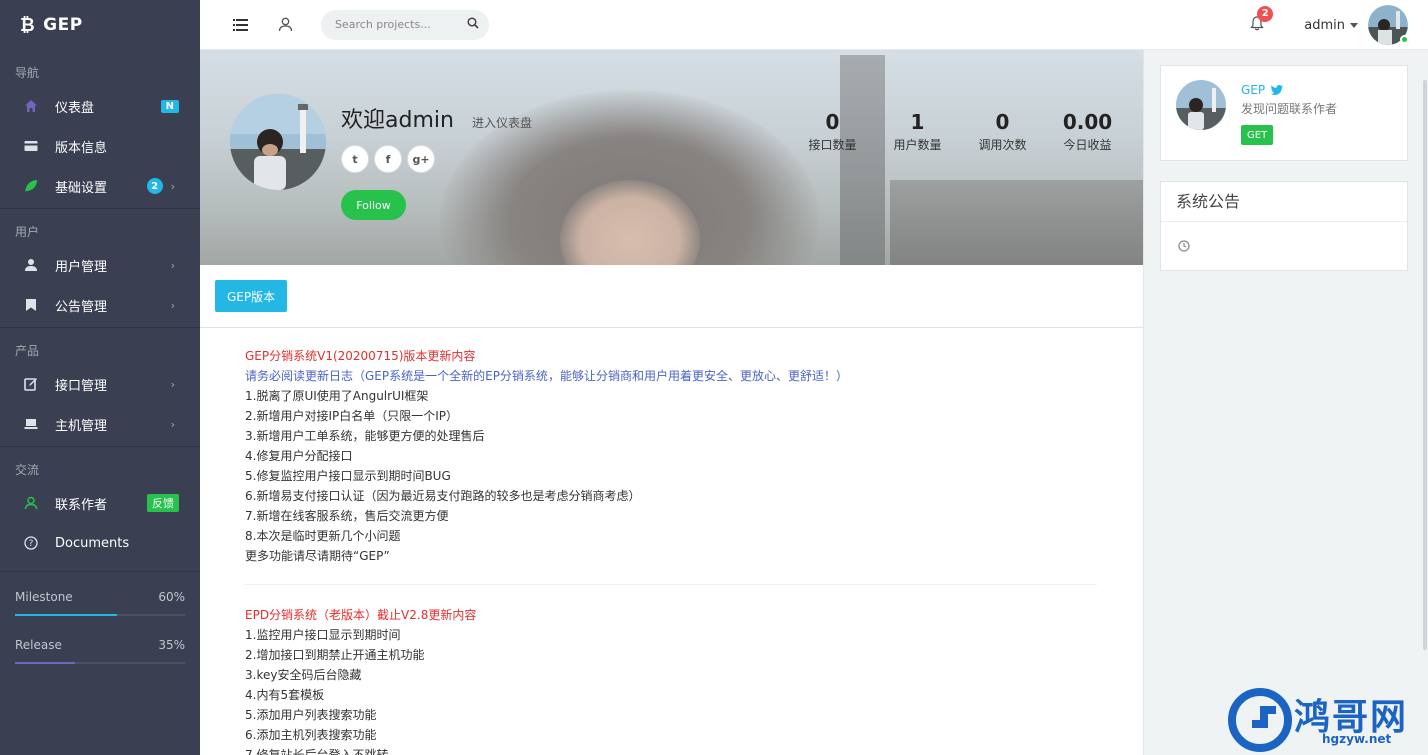  What do you see at coordinates (100, 25) in the screenshot?
I see `brand: ₿ GEP` at bounding box center [100, 25].